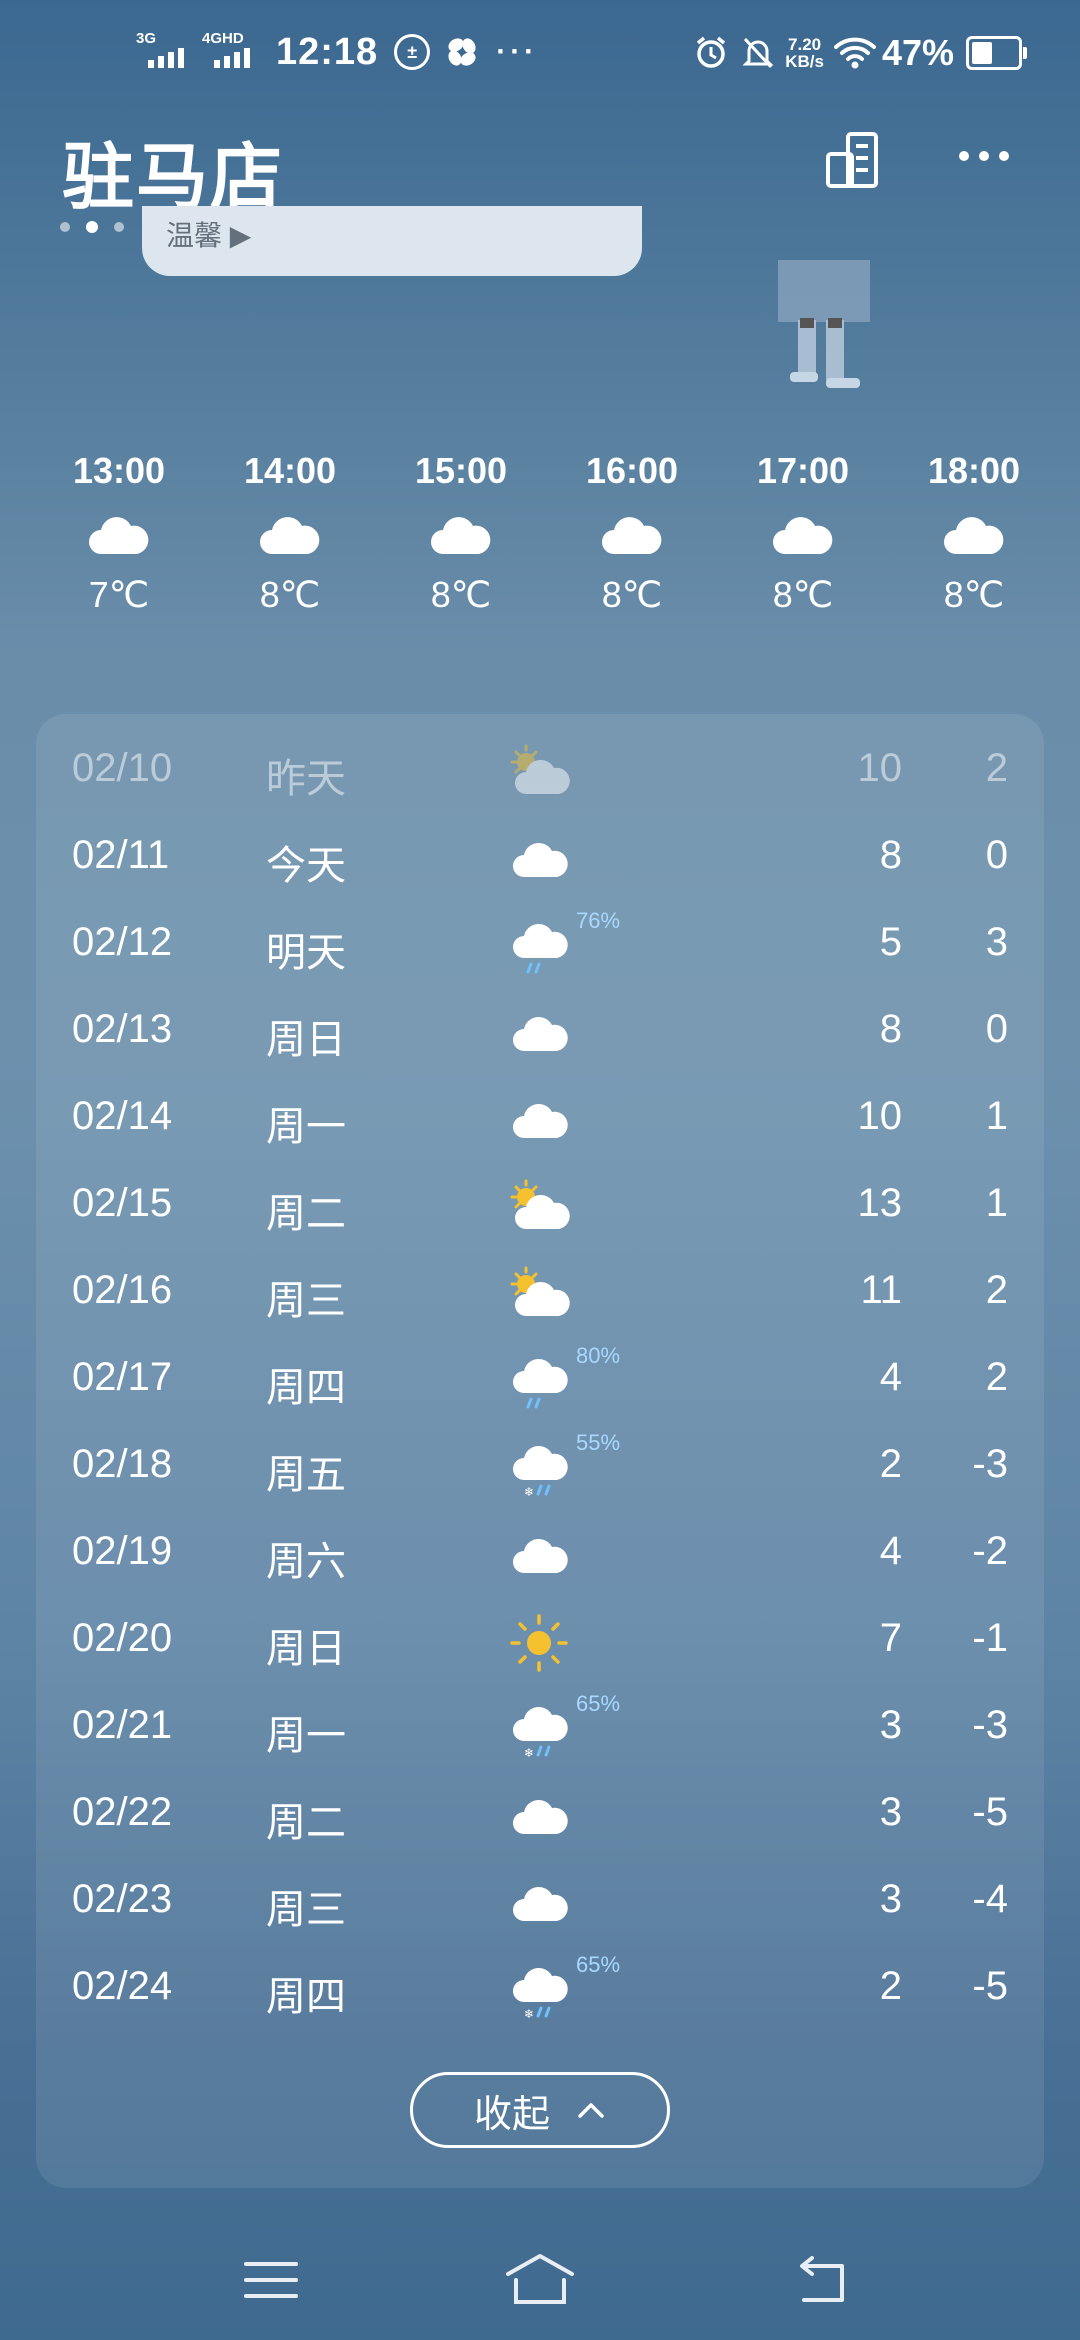 This screenshot has width=1080, height=2340. I want to click on signal-4g: 4GHD, so click(230, 52).